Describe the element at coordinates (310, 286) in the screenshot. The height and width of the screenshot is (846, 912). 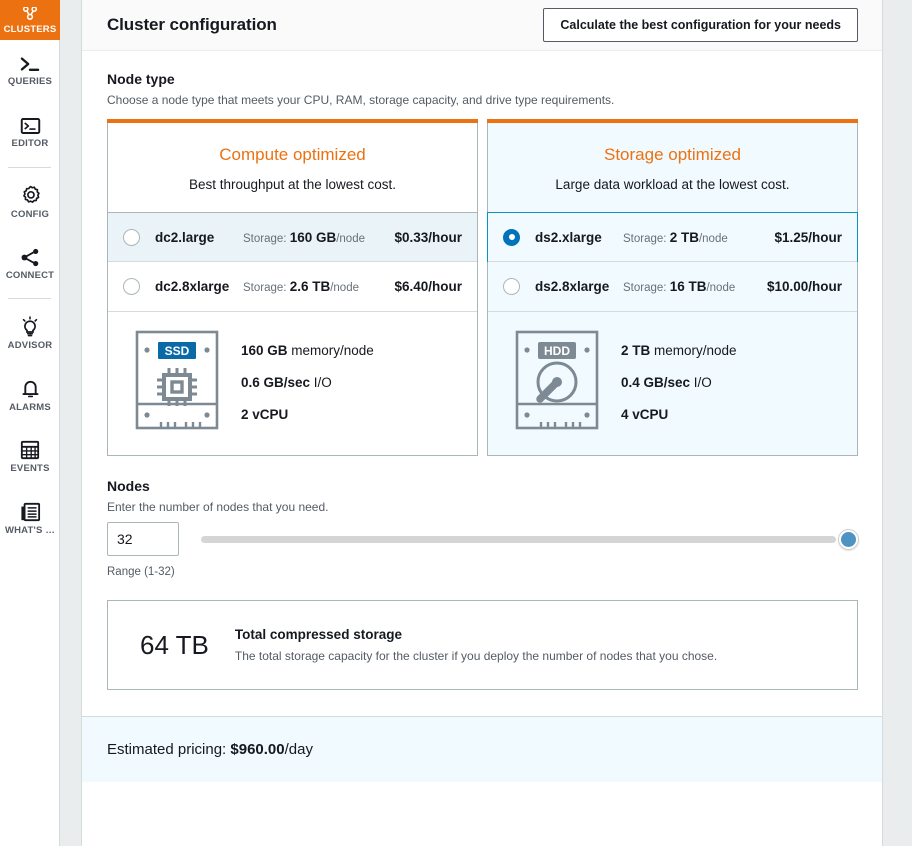
I see `storage-value: 2.6 TB` at that location.